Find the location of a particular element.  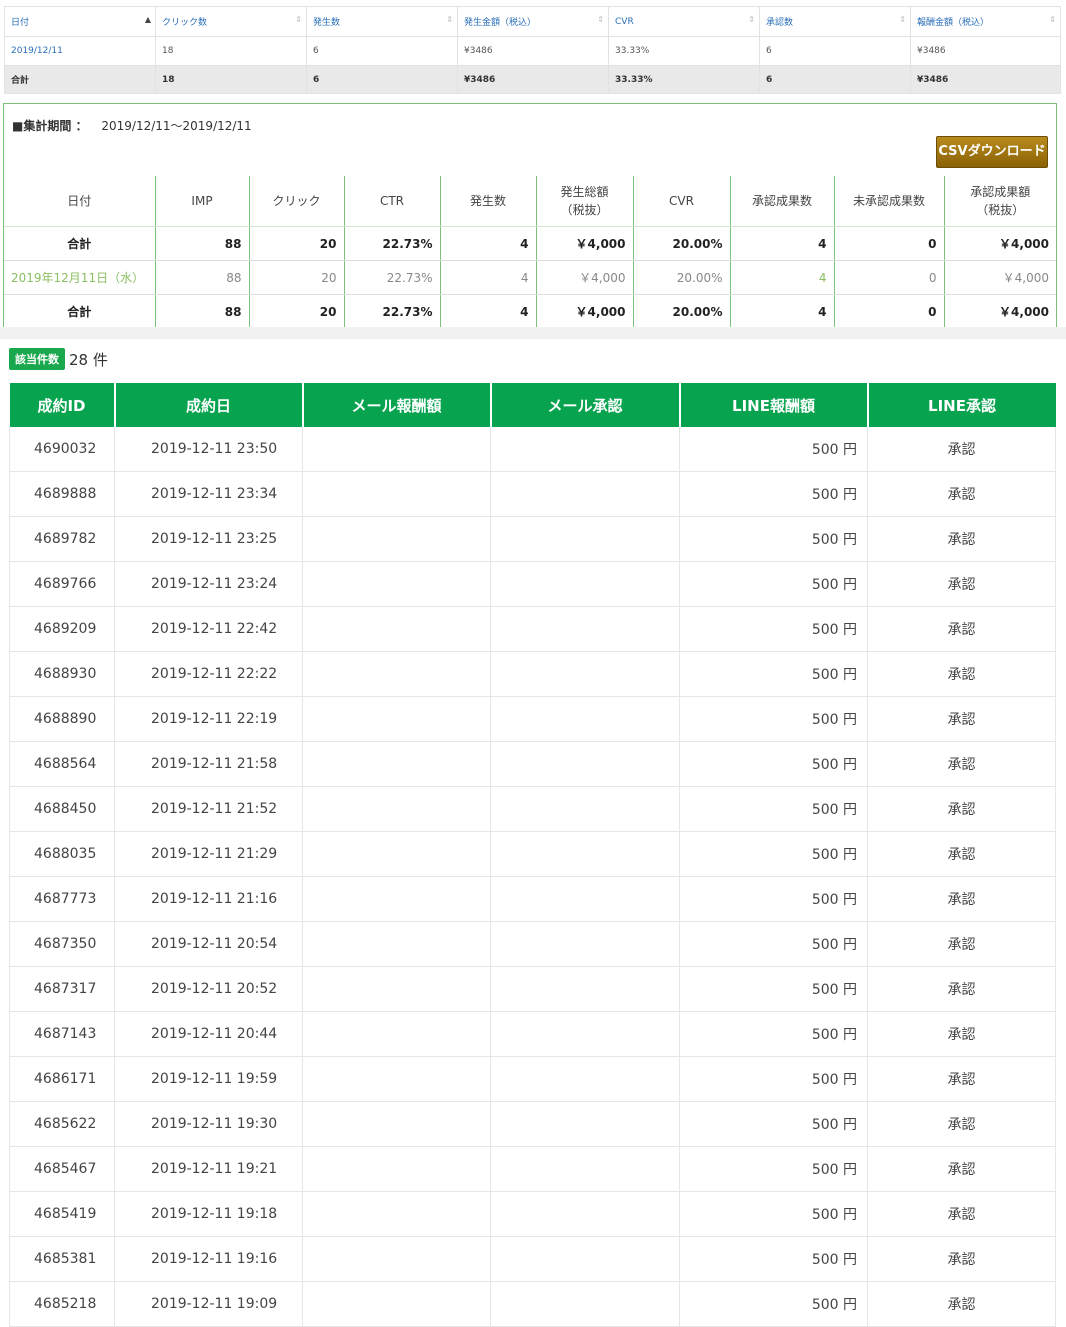

sort-header-reward: 報酬金額（税込） ⇕ is located at coordinates (985, 21).